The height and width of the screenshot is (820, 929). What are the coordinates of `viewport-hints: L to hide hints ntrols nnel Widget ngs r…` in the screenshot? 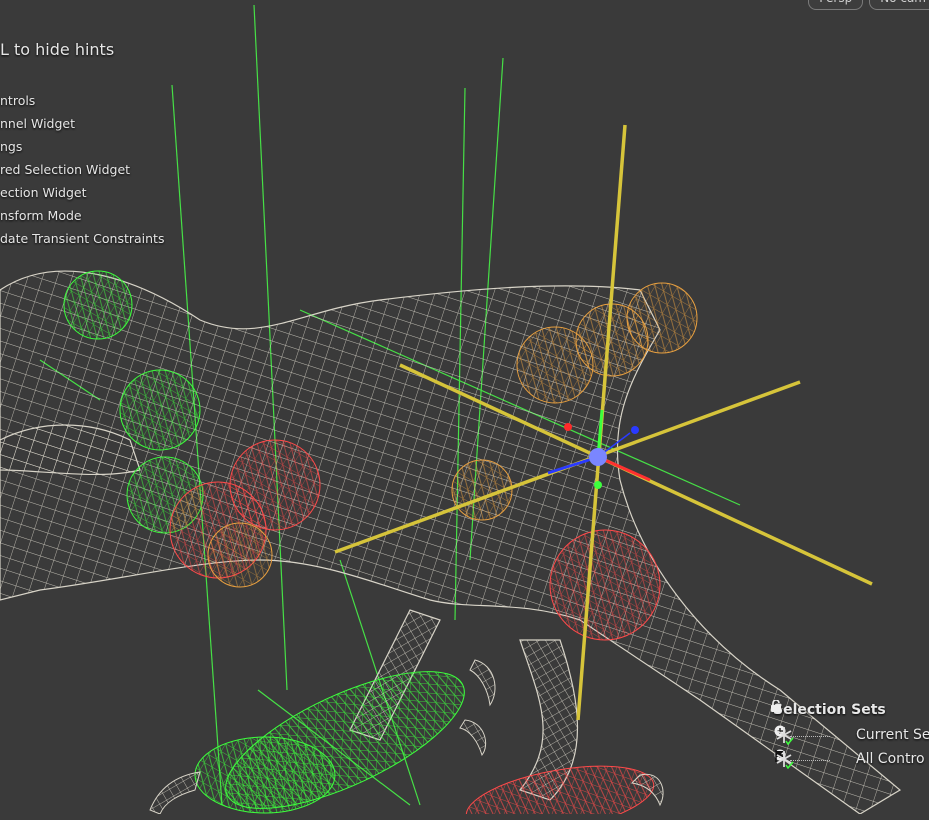 It's located at (82, 145).